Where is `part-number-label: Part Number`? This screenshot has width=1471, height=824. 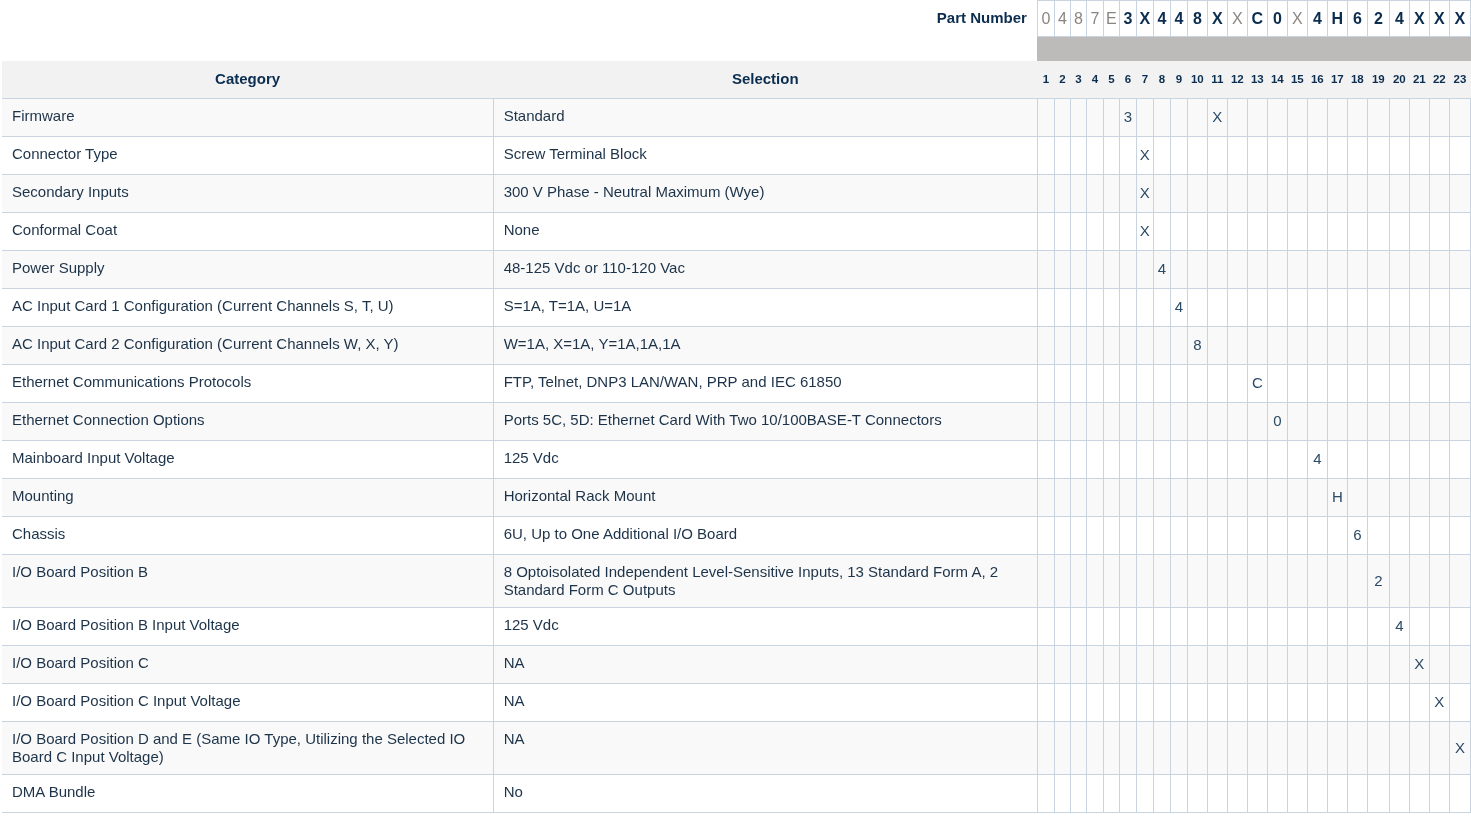 part-number-label: Part Number is located at coordinates (981, 18).